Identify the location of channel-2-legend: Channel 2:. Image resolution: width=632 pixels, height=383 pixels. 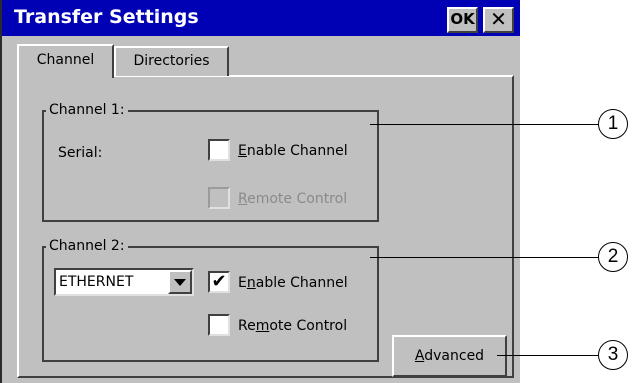
(87, 246).